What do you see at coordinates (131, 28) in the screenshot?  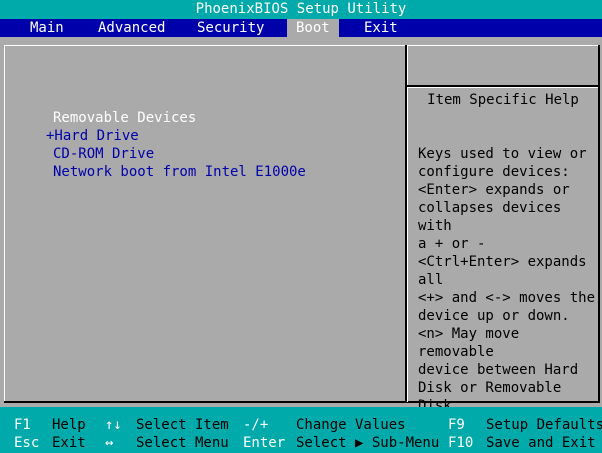 I see `menu-advanced: Advanced` at bounding box center [131, 28].